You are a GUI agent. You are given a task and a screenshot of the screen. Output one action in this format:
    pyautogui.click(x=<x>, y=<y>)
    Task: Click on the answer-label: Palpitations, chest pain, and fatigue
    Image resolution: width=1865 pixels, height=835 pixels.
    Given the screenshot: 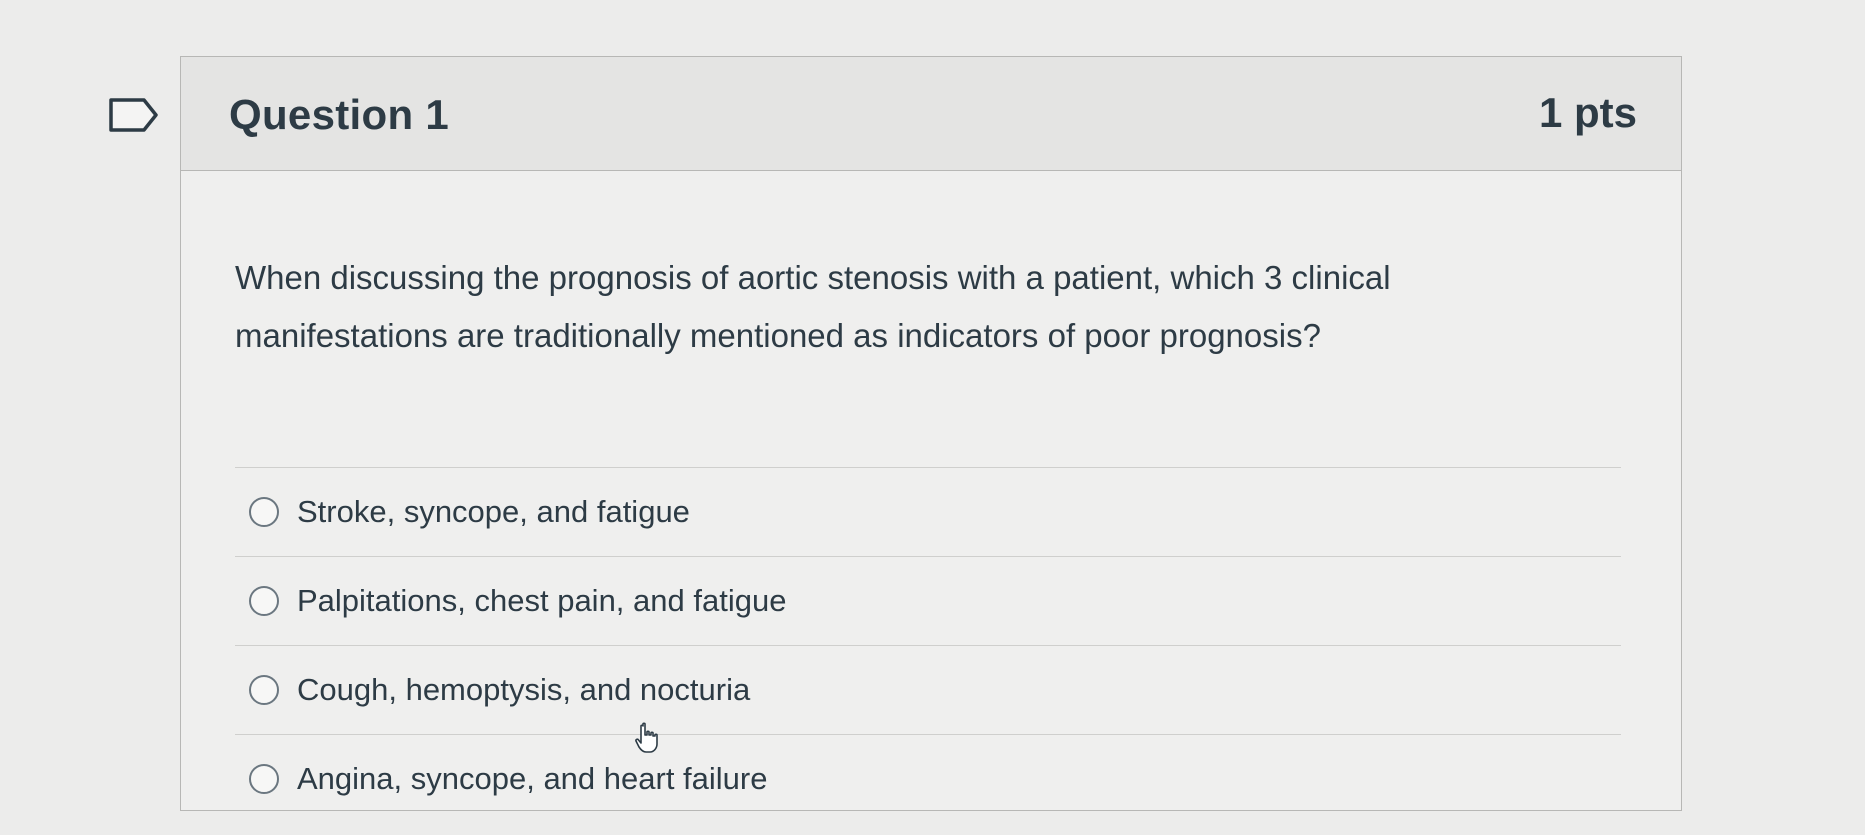 What is the action you would take?
    pyautogui.click(x=542, y=600)
    